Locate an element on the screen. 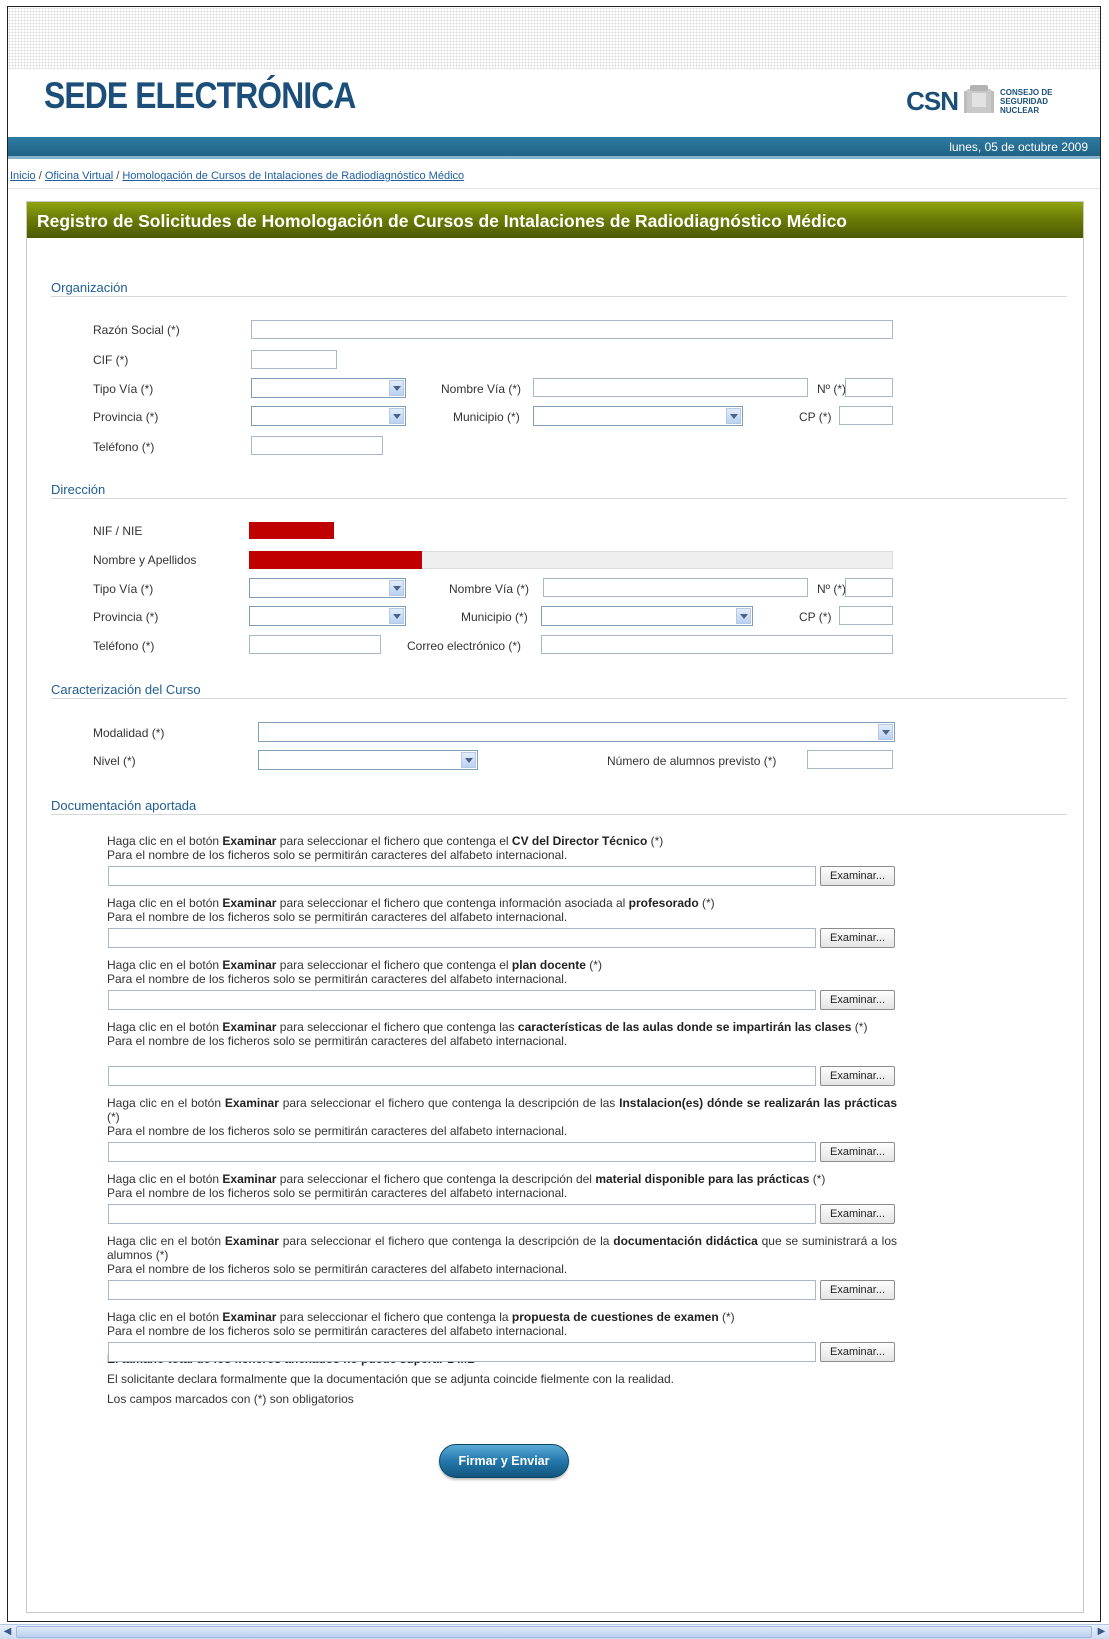  dir-nombre-via-input is located at coordinates (675, 587).